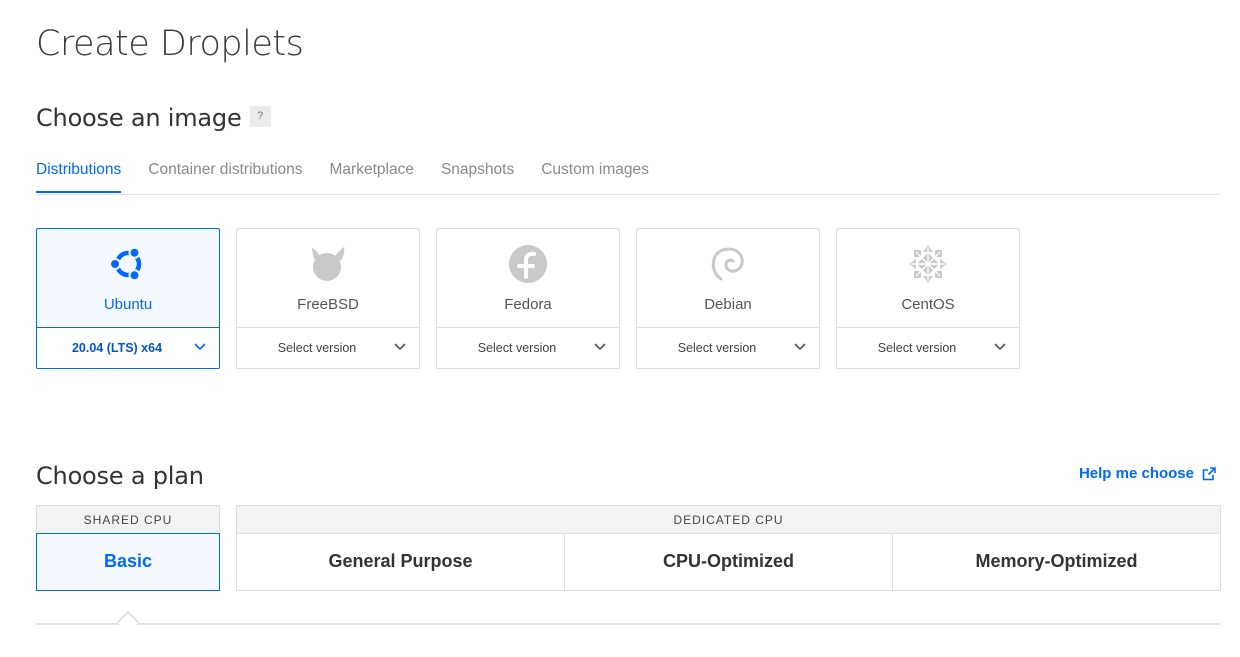  What do you see at coordinates (595, 172) in the screenshot?
I see `tab-custom-images: Custom images` at bounding box center [595, 172].